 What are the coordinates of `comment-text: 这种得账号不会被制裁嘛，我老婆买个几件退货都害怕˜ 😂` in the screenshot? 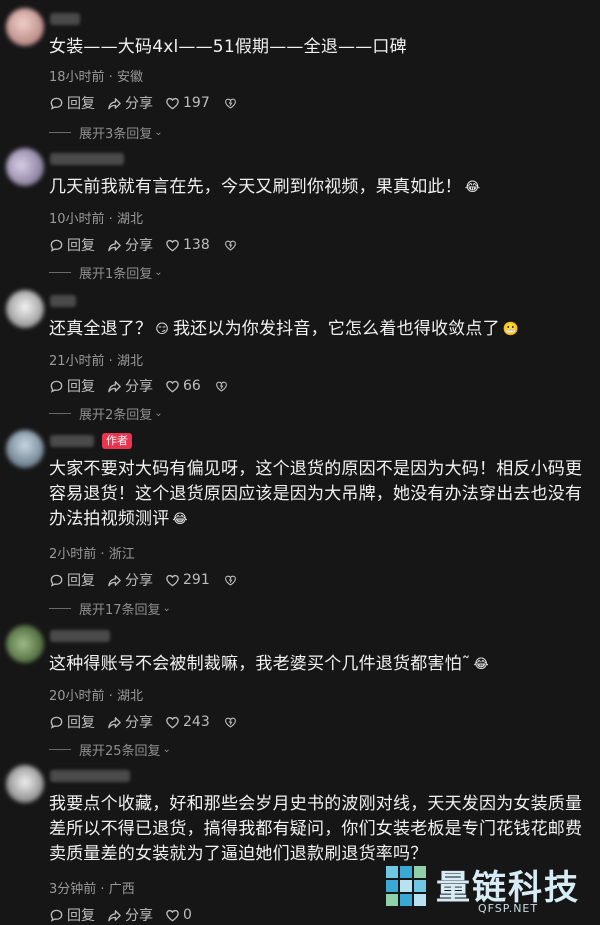 It's located at (319, 664).